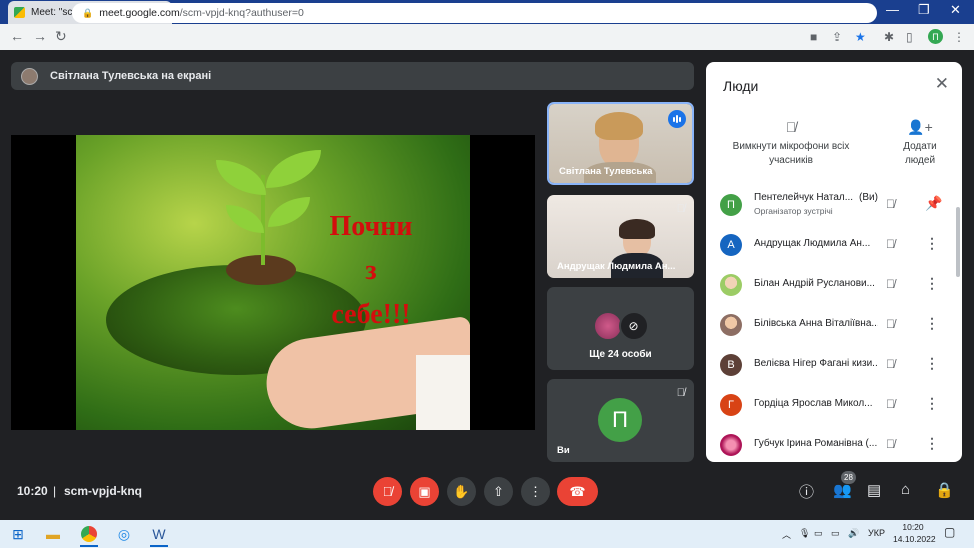  I want to click on url-host: meet.google.com, so click(139, 13).